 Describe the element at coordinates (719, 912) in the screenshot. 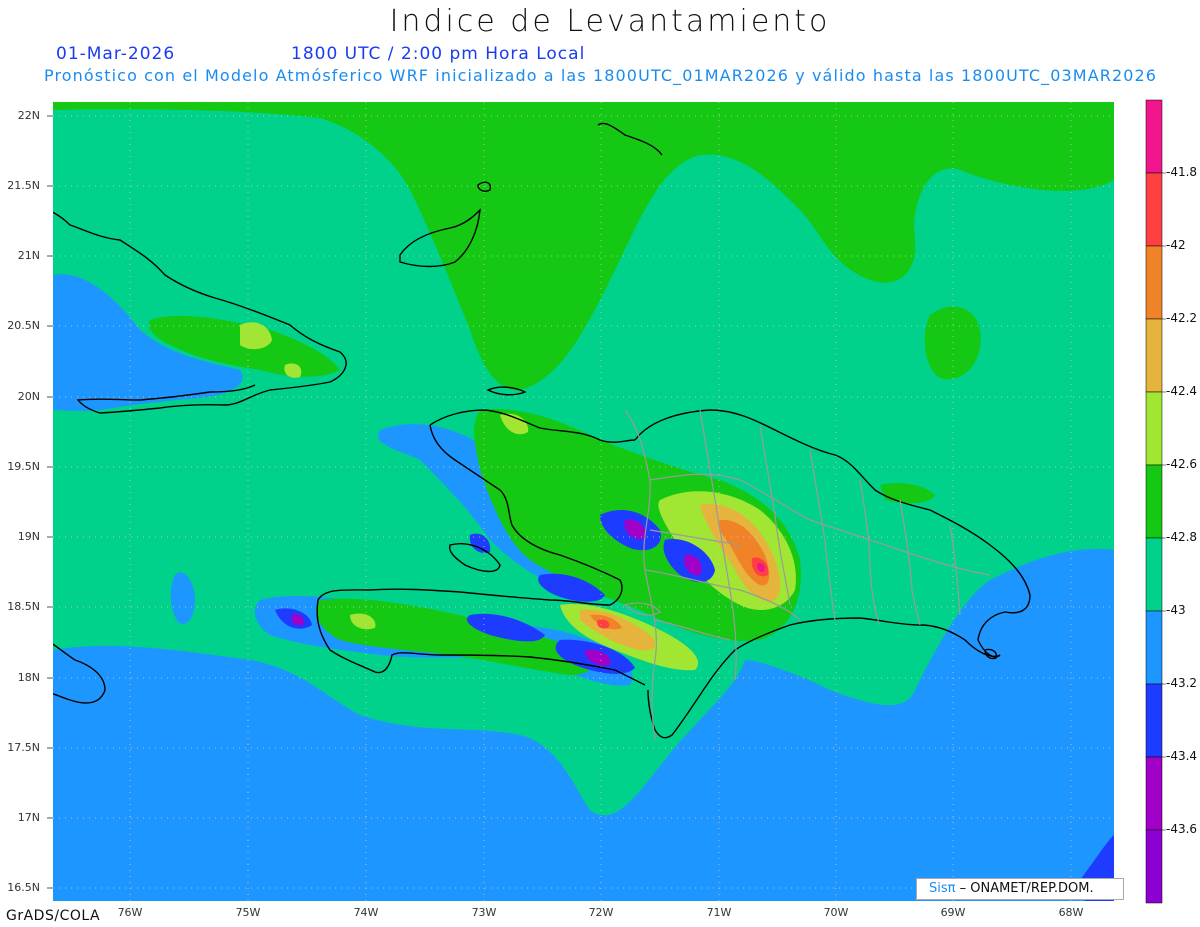

I see `lon-label: 71W` at that location.